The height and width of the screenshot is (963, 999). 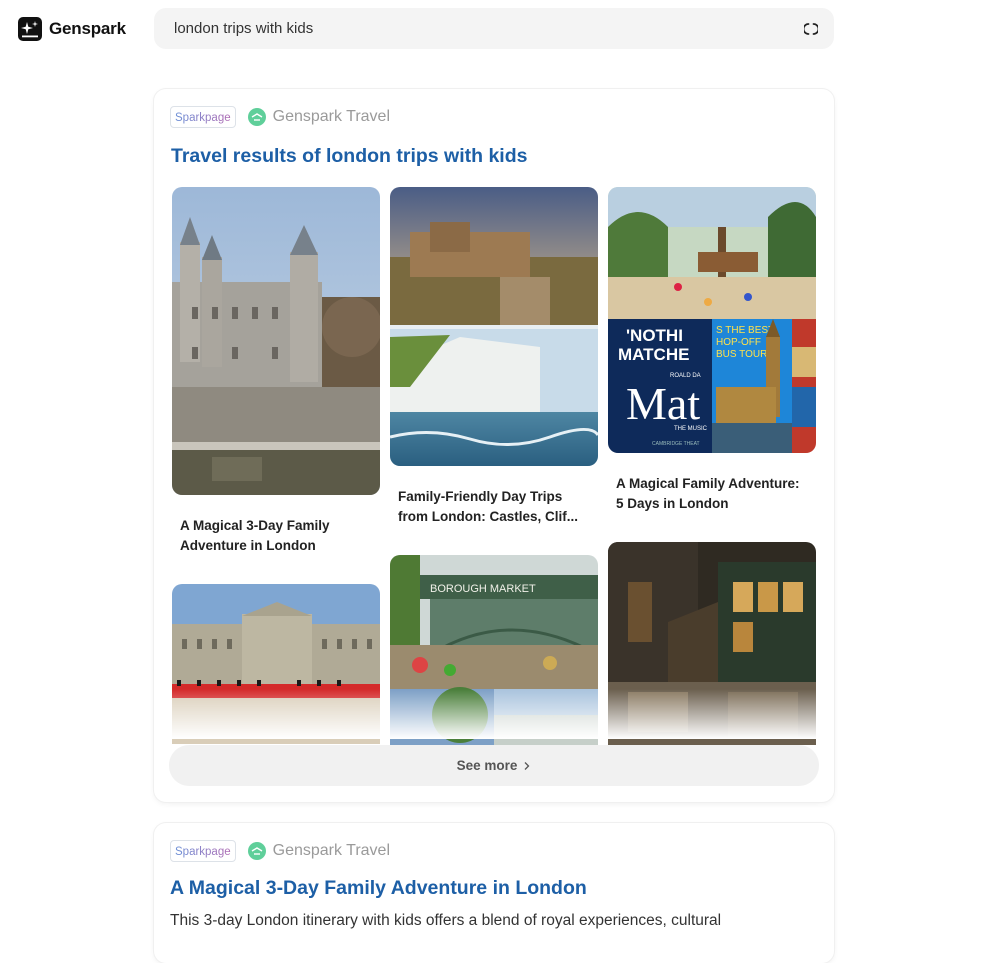 I want to click on source: Genspark Travel, so click(x=319, y=117).